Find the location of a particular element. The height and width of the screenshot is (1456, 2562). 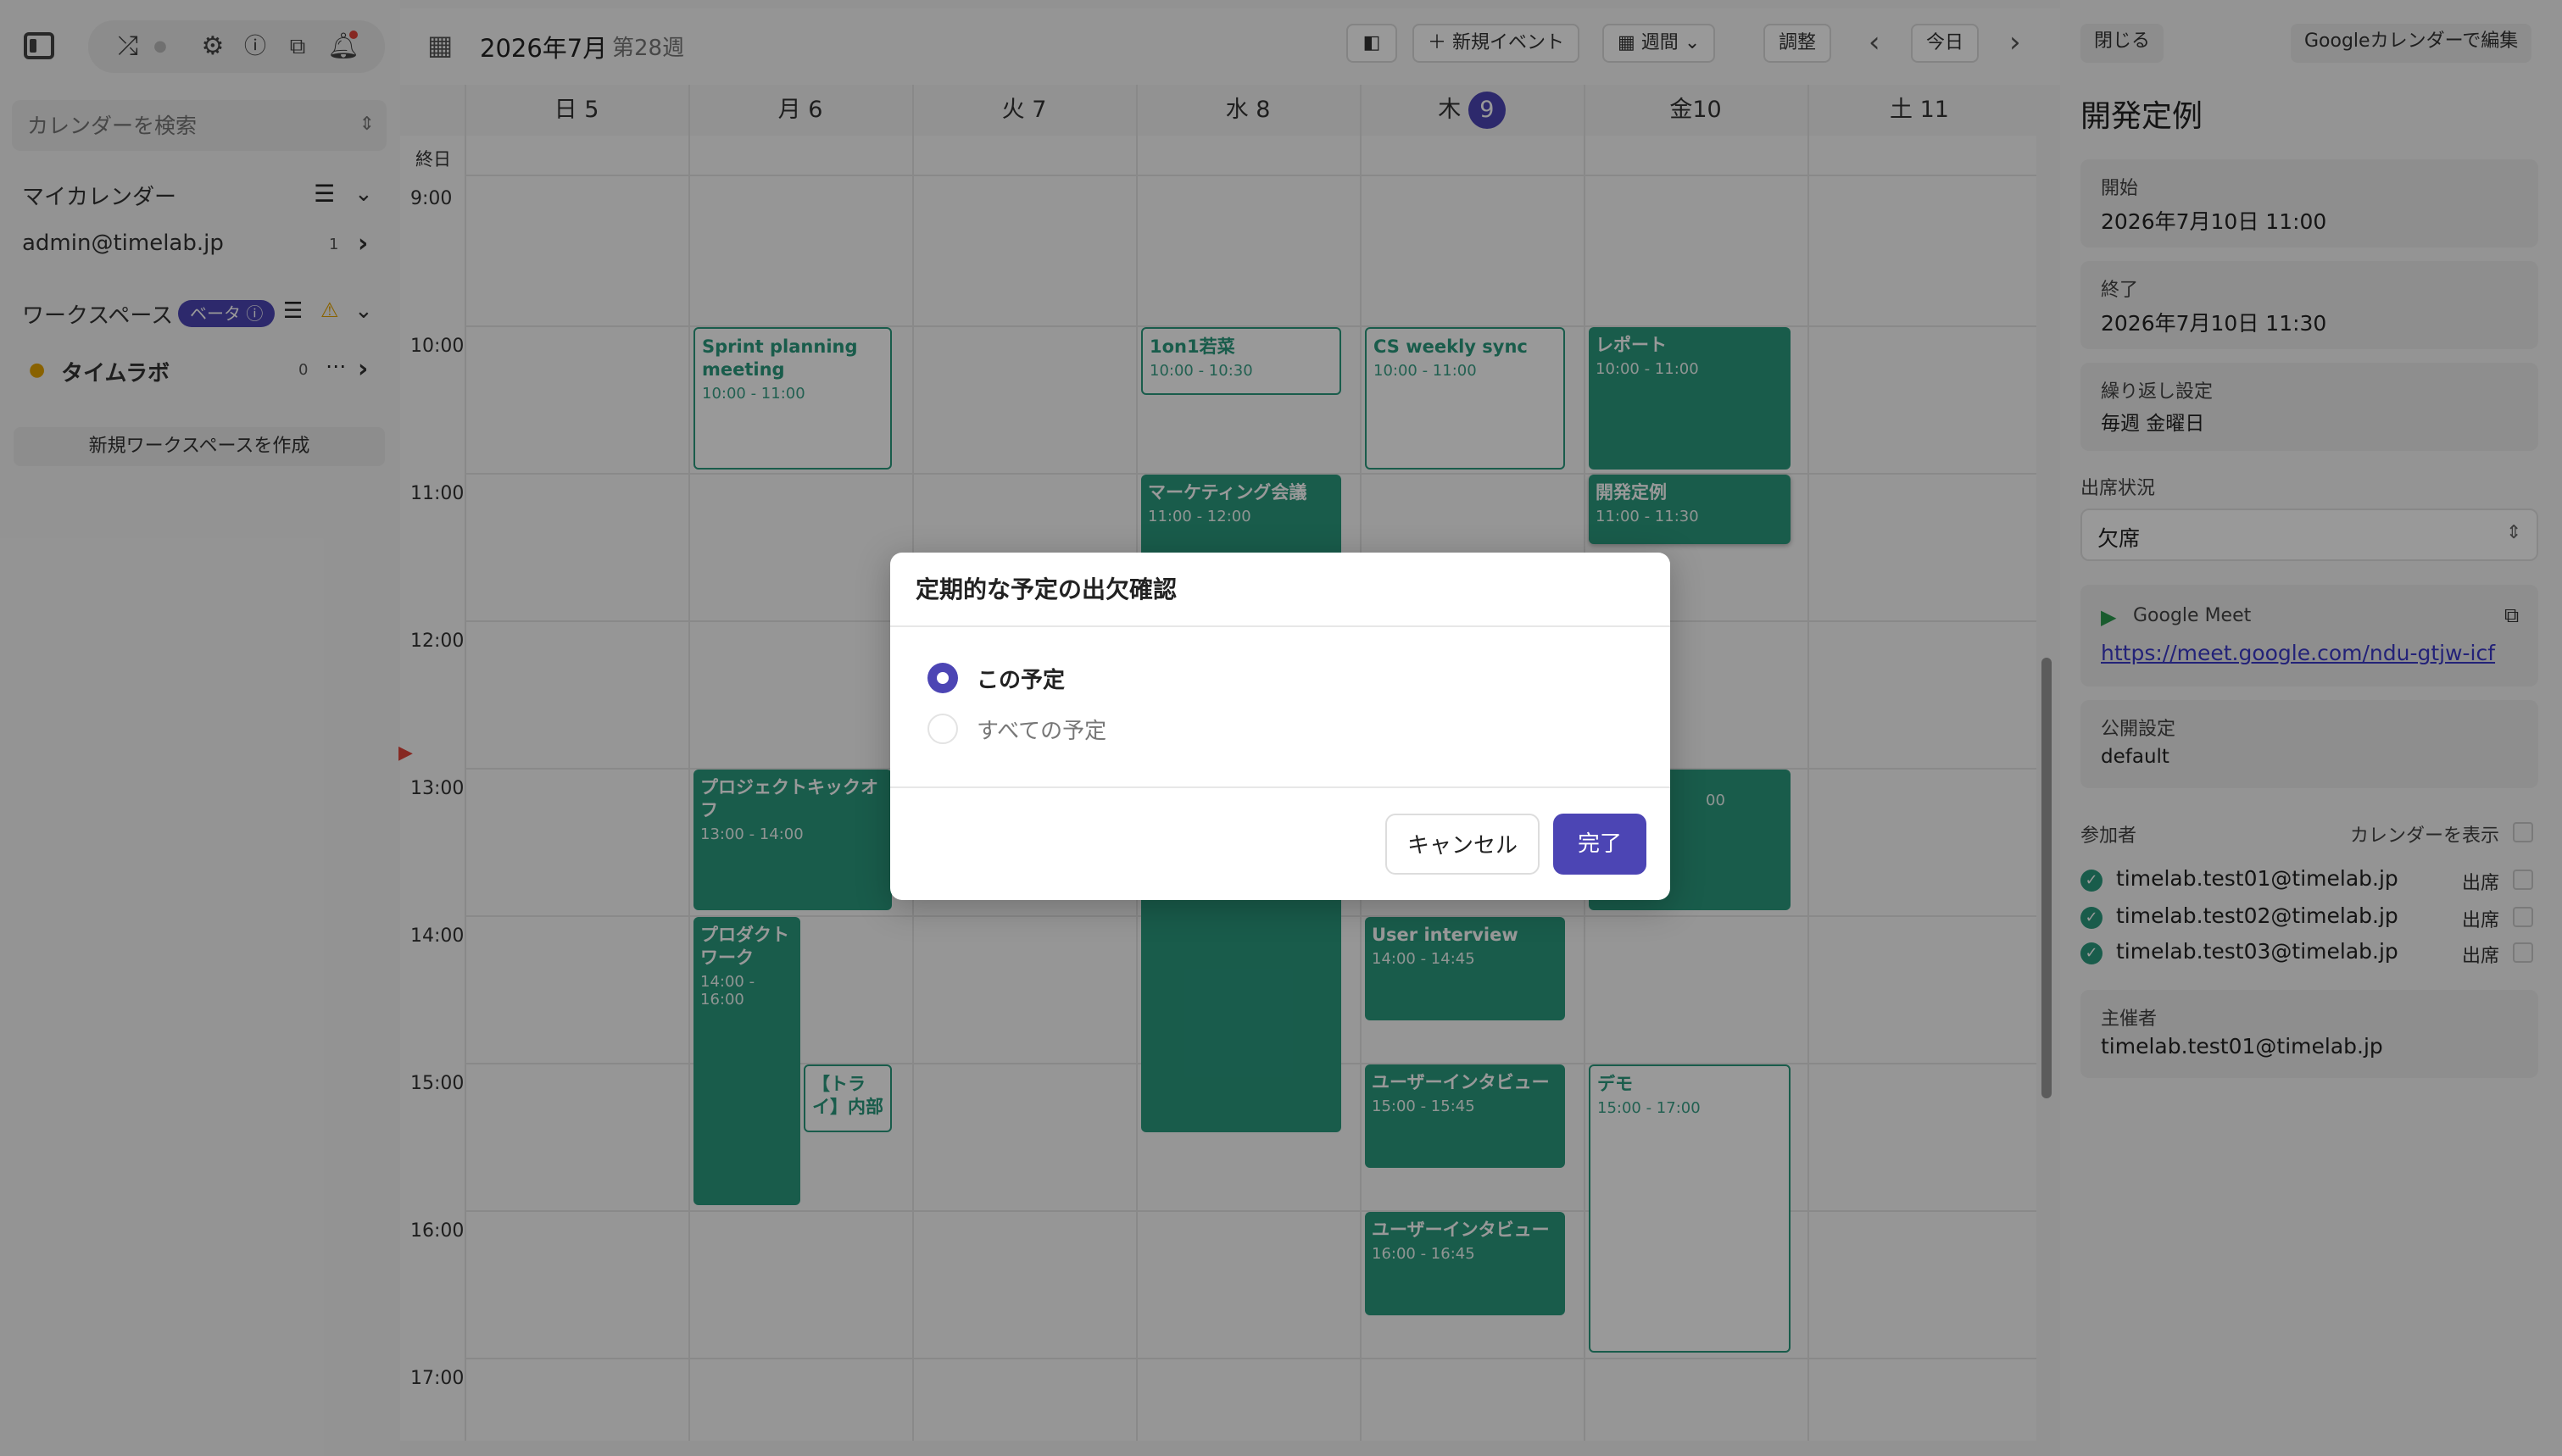

radio-all-events is located at coordinates (942, 729).